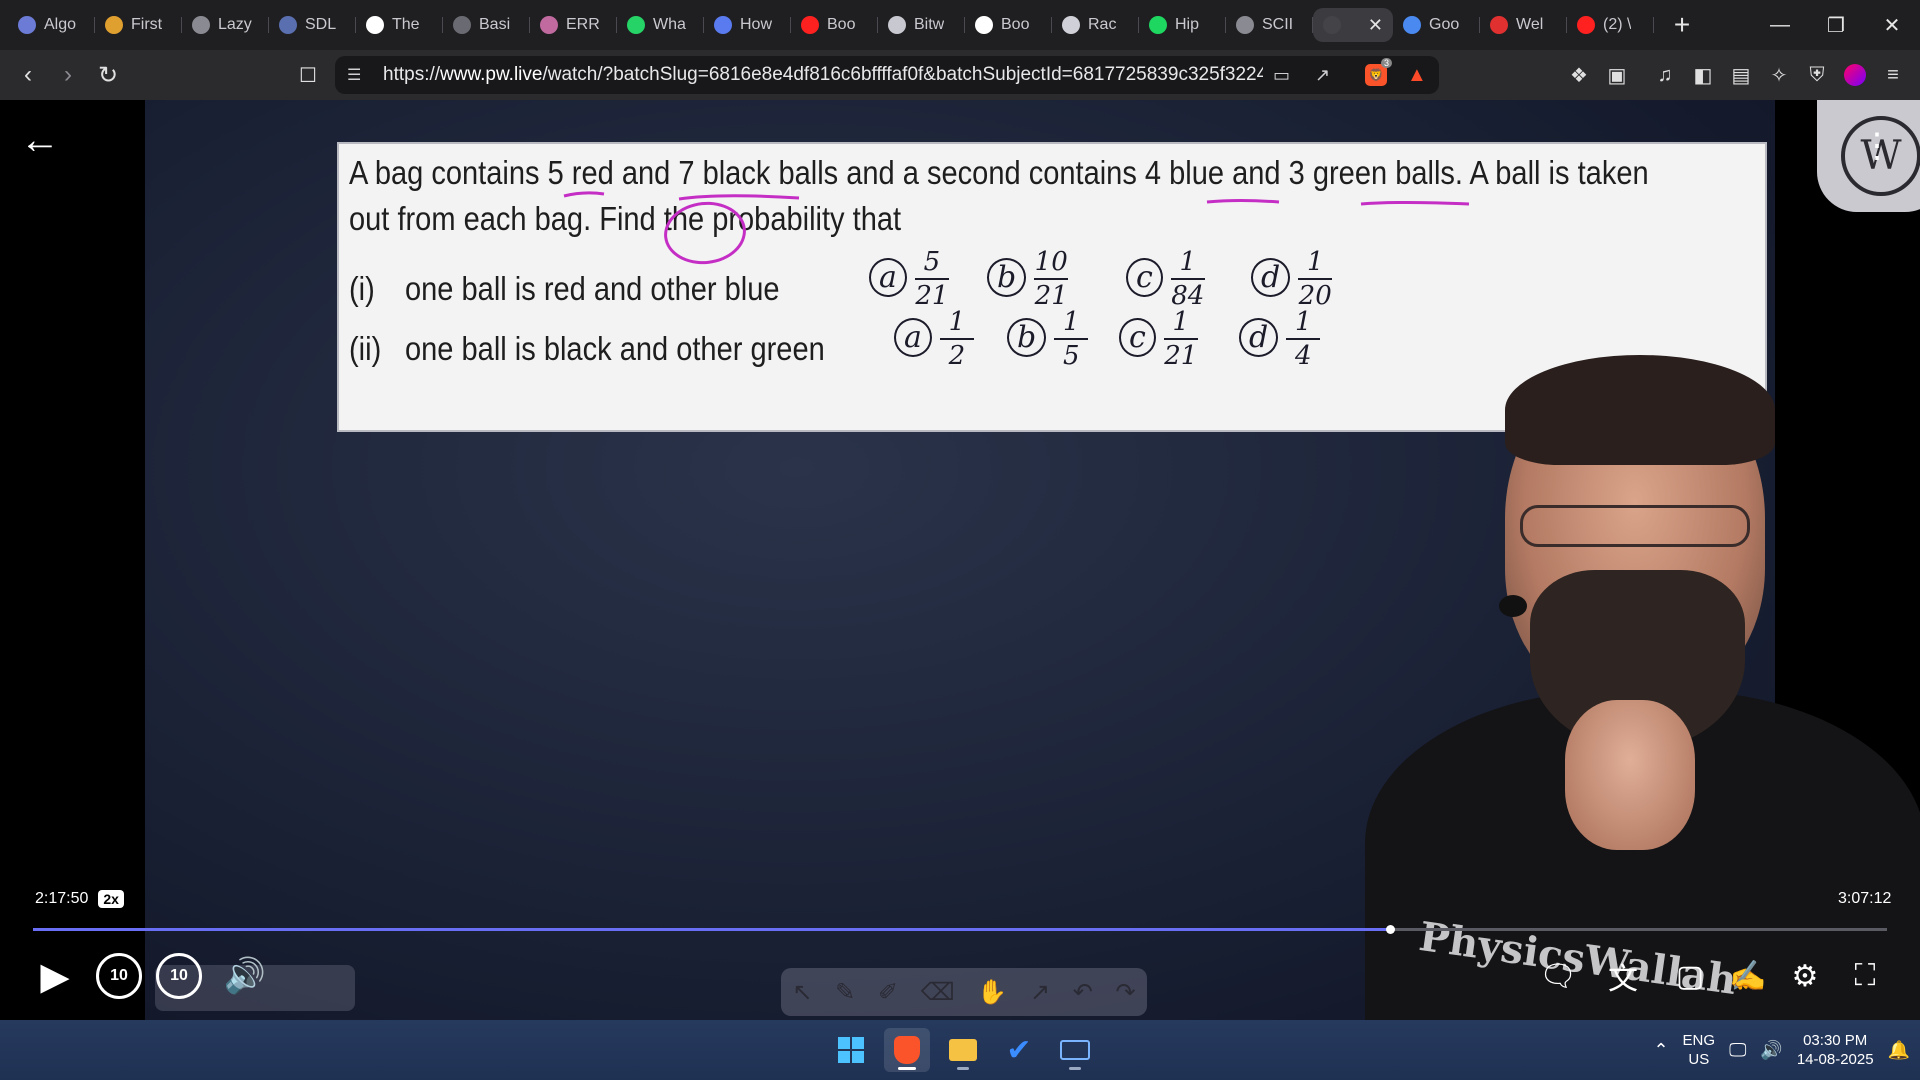 This screenshot has height=1080, width=1920. Describe the element at coordinates (1126, 992) in the screenshot. I see `redo-icon: ↷` at that location.